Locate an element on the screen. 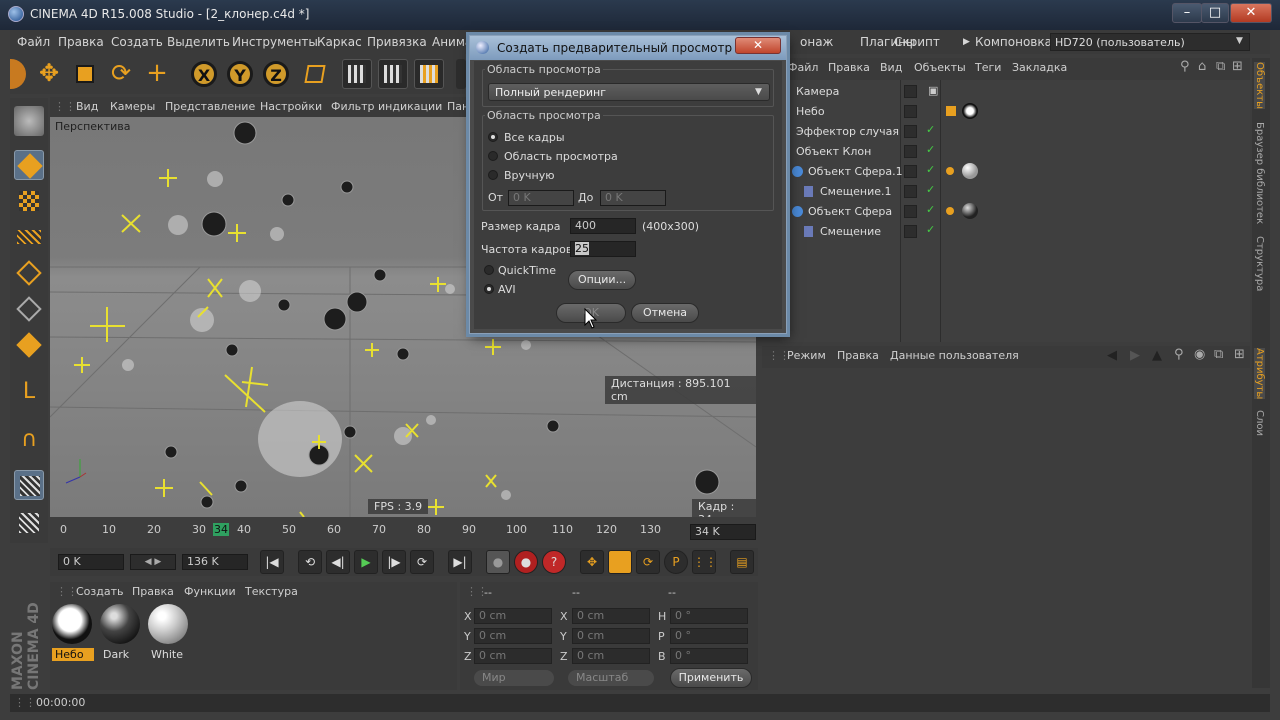  object-row-random-effector: Эффектор случая ✓ is located at coordinates (1015, 132).